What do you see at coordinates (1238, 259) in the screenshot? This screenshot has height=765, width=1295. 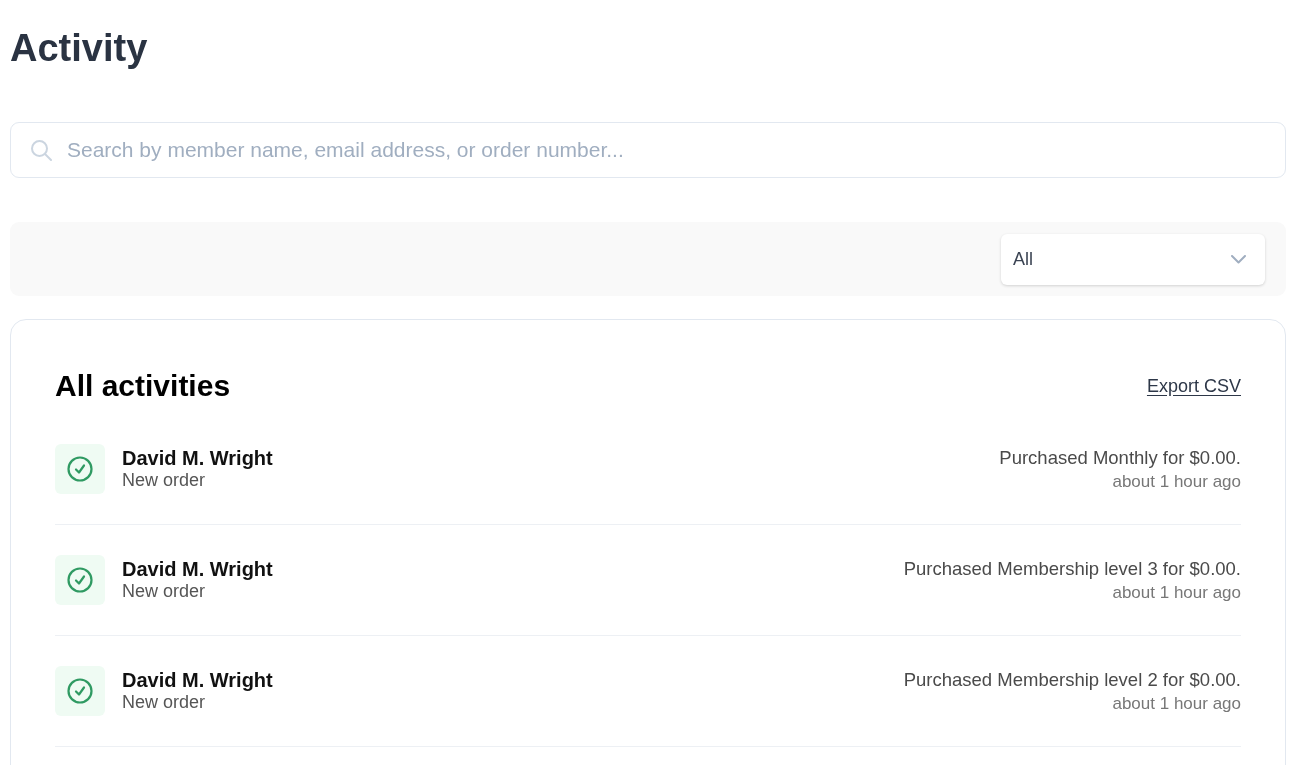 I see `chevron-down-icon` at bounding box center [1238, 259].